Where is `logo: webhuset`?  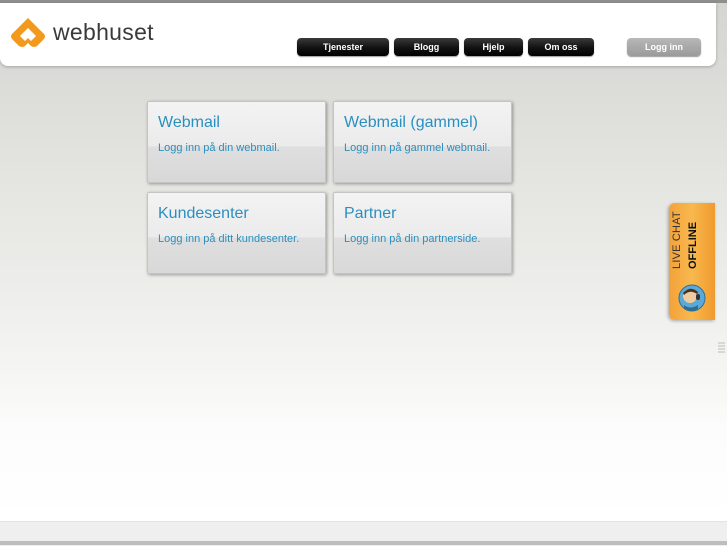 logo: webhuset is located at coordinates (81, 32).